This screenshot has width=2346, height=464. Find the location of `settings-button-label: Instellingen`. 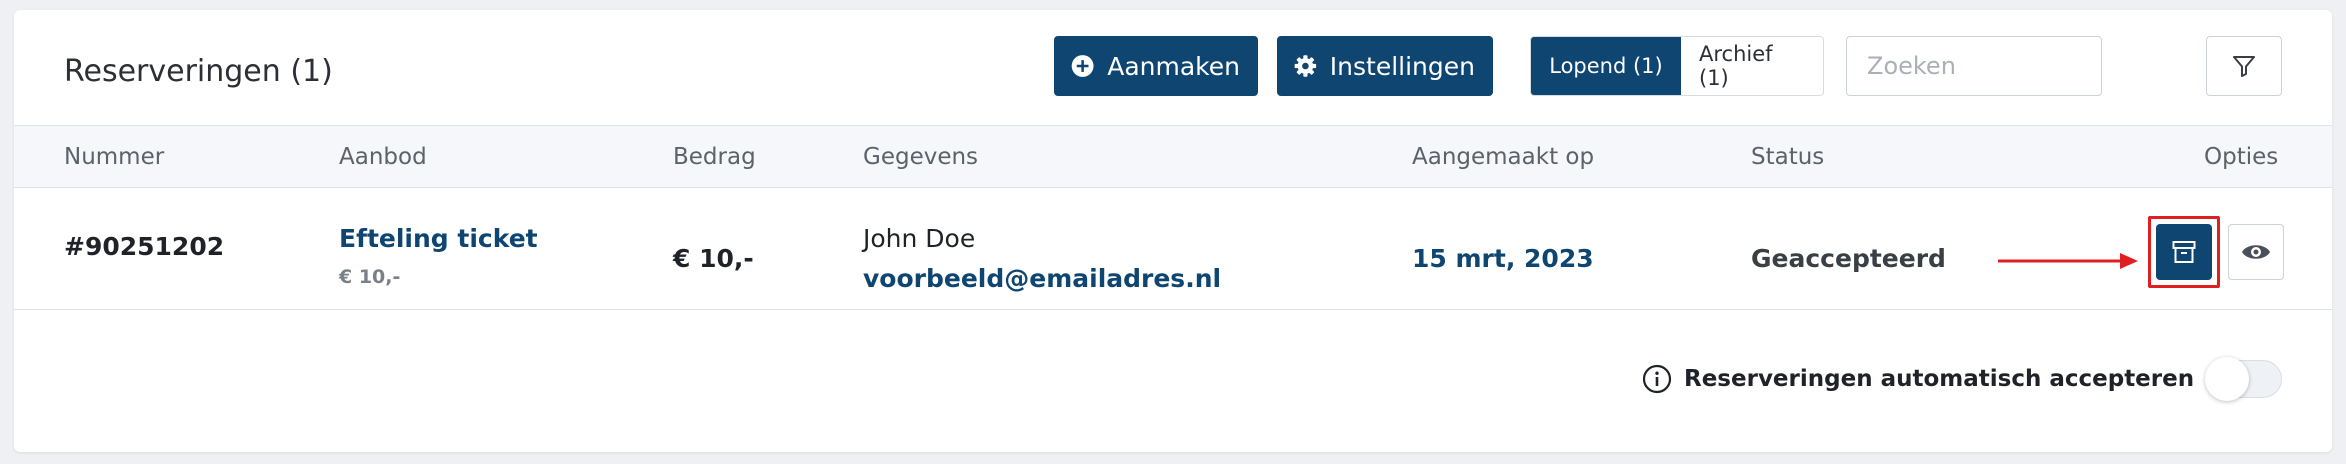

settings-button-label: Instellingen is located at coordinates (1402, 66).